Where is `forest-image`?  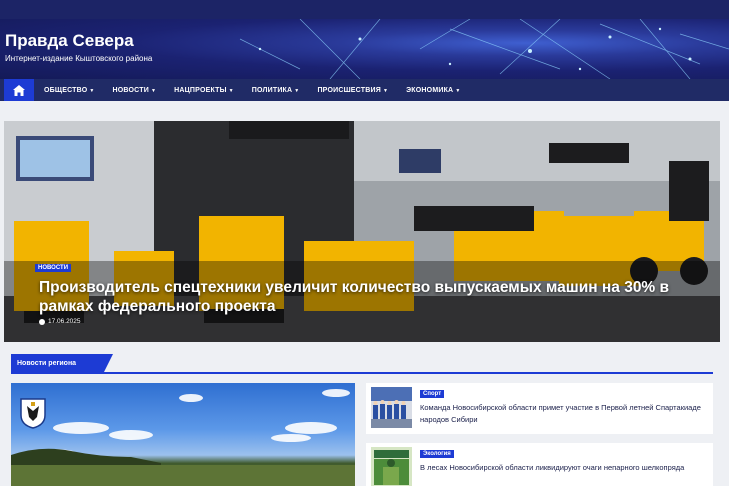 forest-image is located at coordinates (391, 466).